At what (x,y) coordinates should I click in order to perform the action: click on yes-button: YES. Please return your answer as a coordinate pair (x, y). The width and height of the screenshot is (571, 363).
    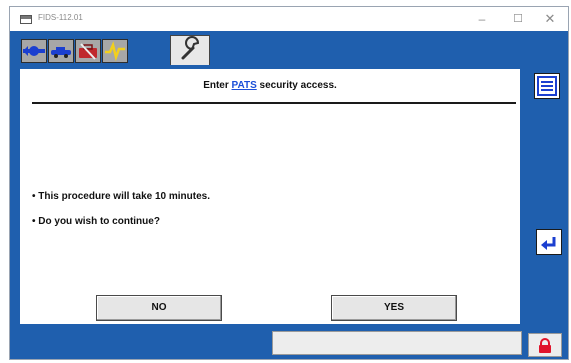
    Looking at the image, I should click on (394, 308).